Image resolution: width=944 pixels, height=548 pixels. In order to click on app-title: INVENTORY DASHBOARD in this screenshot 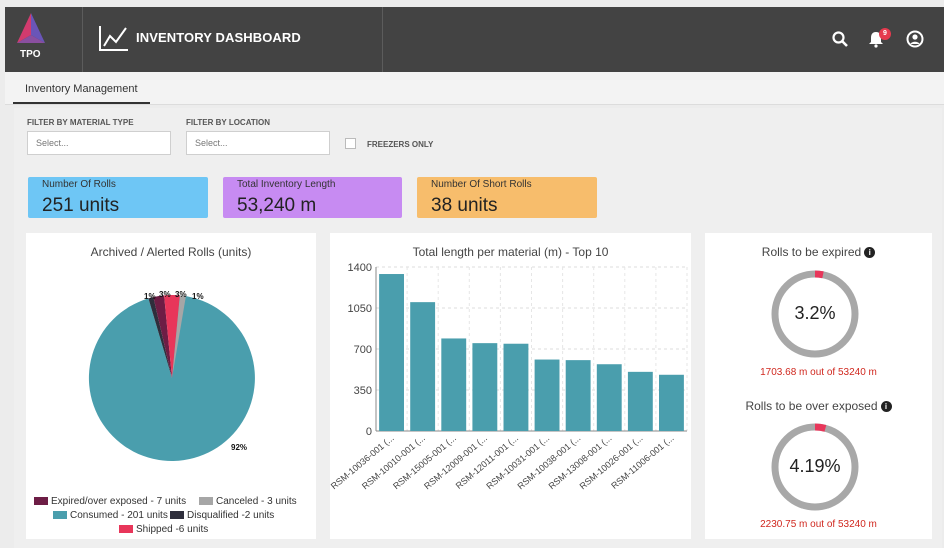, I will do `click(218, 37)`.